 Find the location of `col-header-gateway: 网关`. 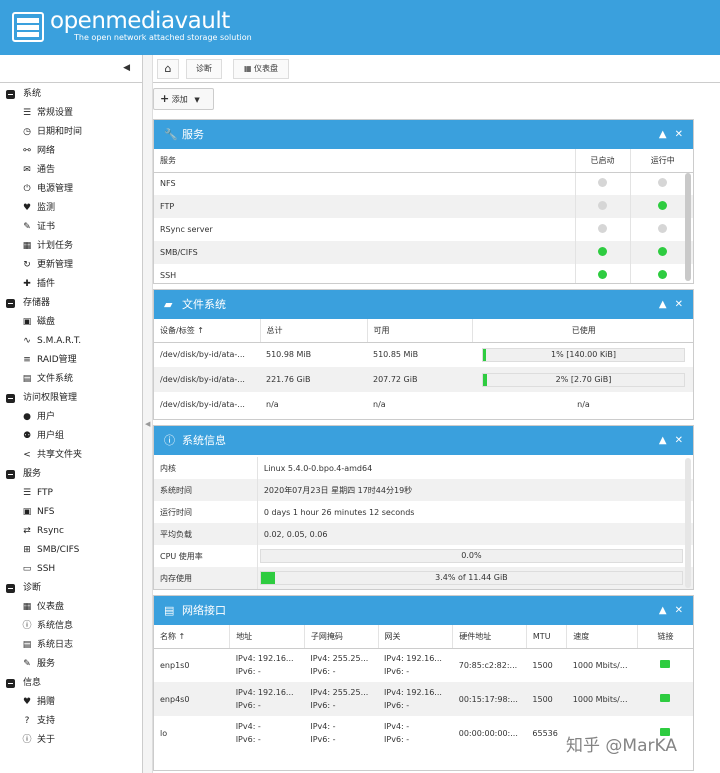

col-header-gateway: 网关 is located at coordinates (416, 637).